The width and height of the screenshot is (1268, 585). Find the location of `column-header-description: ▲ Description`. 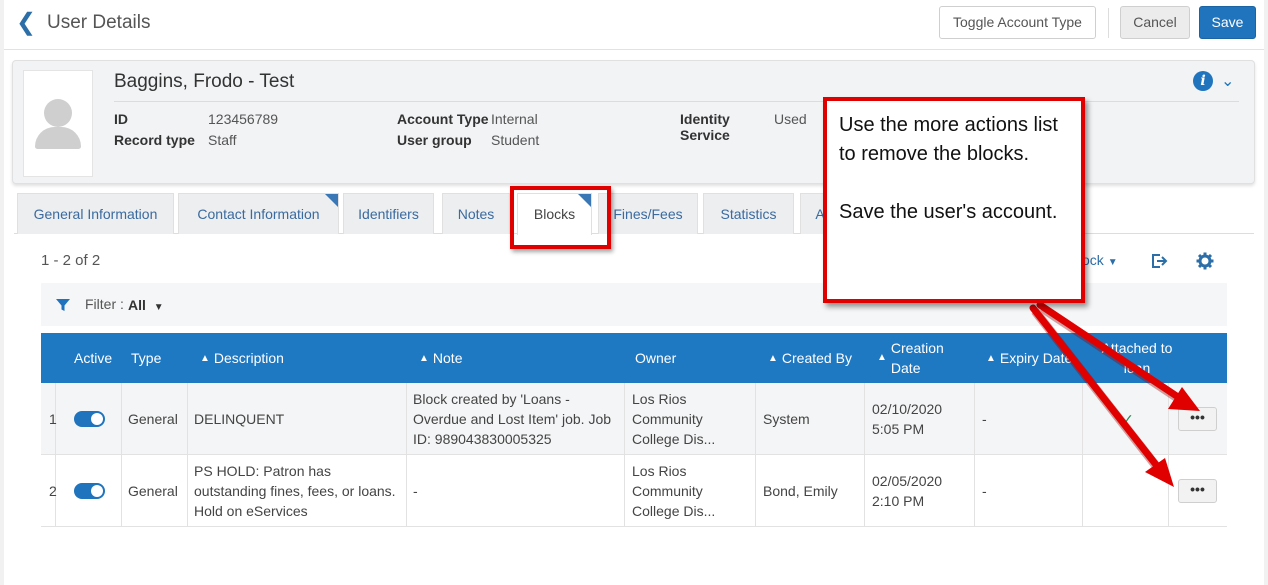

column-header-description: ▲ Description is located at coordinates (242, 358).